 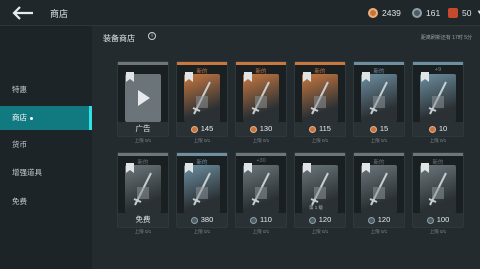 I want to click on price-label: 广告, so click(x=143, y=128).